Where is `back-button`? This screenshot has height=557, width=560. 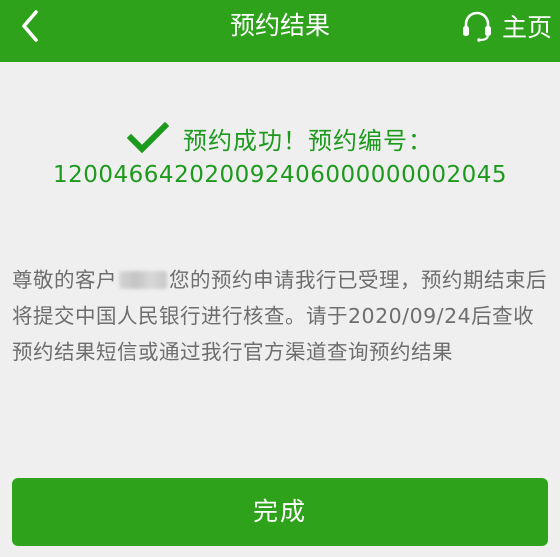 back-button is located at coordinates (30, 26).